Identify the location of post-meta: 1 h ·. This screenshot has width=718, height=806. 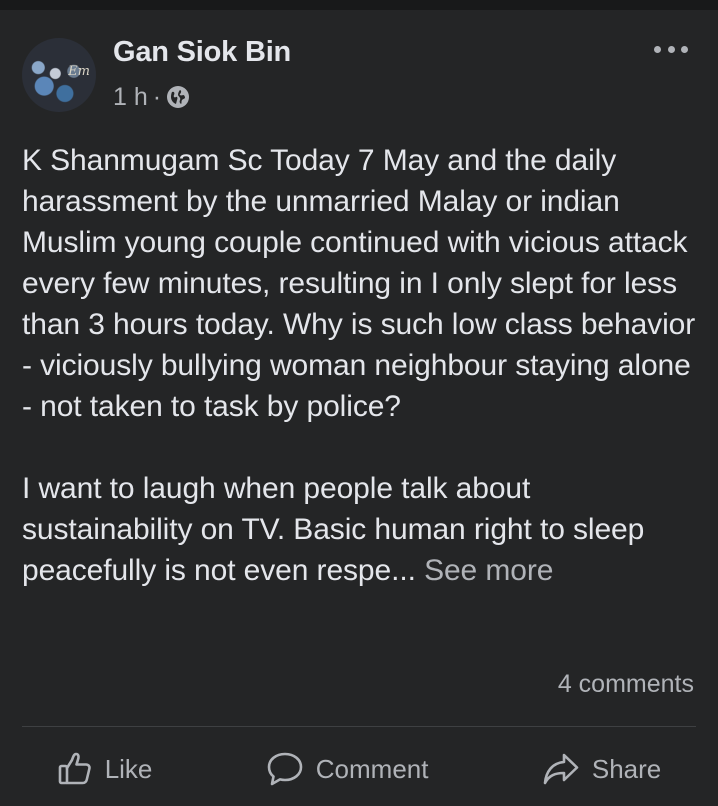
(151, 97).